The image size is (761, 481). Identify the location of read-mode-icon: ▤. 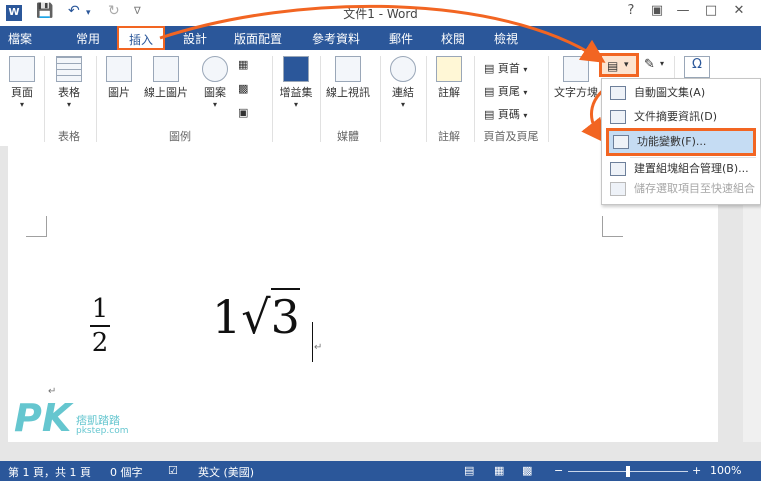
(469, 470).